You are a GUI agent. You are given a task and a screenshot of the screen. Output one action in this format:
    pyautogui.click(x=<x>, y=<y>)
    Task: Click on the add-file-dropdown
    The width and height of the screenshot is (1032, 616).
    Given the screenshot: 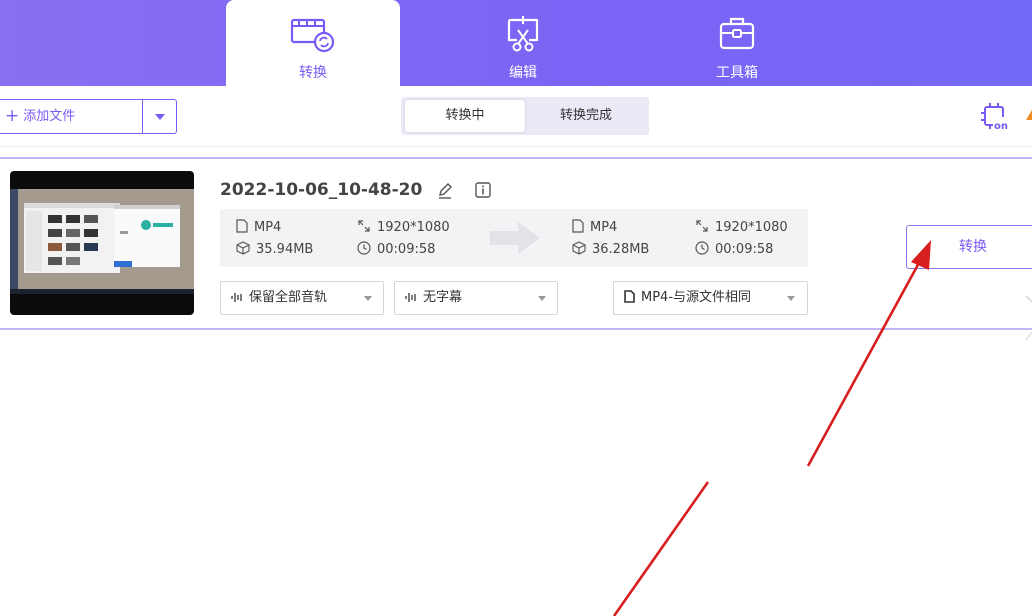 What is the action you would take?
    pyautogui.click(x=159, y=116)
    